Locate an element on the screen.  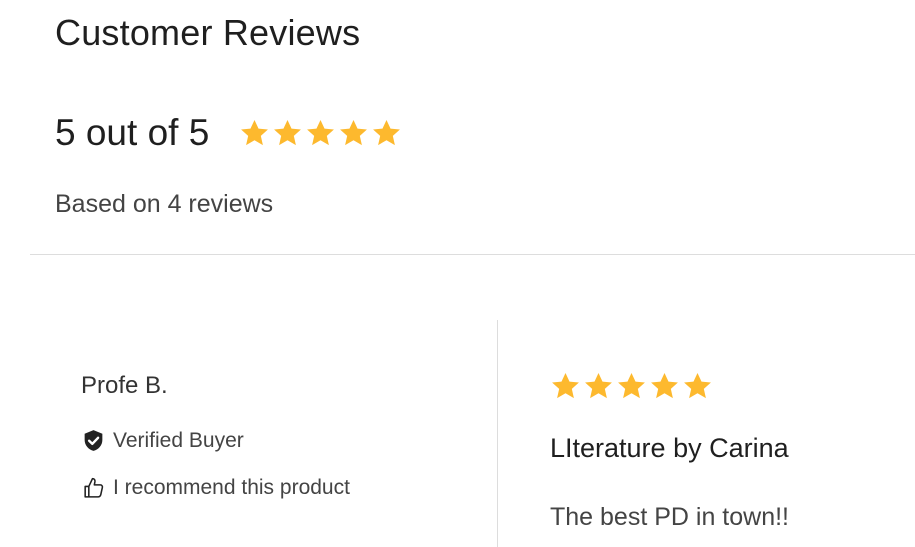
shield-check-icon is located at coordinates (93, 440).